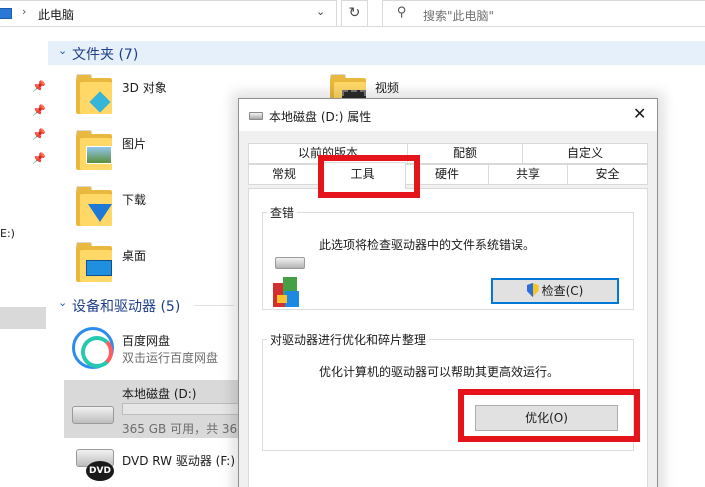 Image resolution: width=705 pixels, height=487 pixels. What do you see at coordinates (439, 372) in the screenshot?
I see `optimize-desc: 优化计算机的驱动器可以帮助其更高效运行。` at bounding box center [439, 372].